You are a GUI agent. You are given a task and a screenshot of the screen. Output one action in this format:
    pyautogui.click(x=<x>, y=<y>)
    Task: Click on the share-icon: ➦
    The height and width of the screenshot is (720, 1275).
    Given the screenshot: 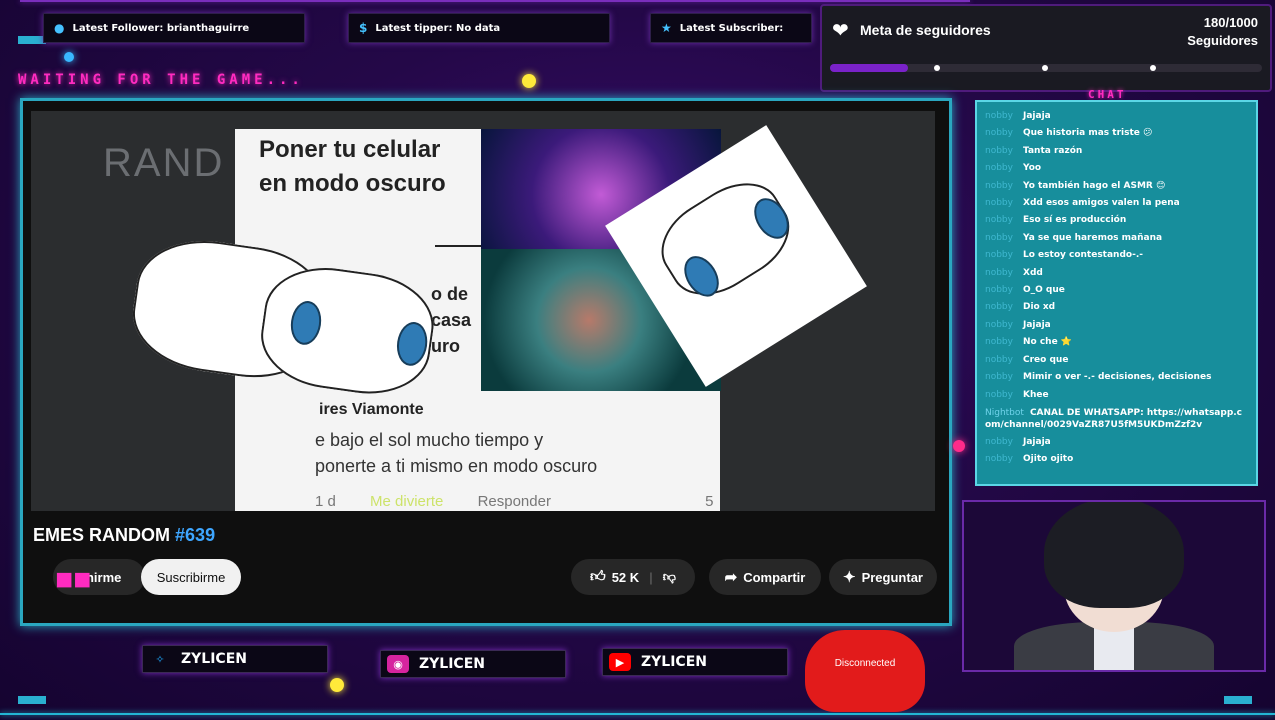 What is the action you would take?
    pyautogui.click(x=731, y=577)
    